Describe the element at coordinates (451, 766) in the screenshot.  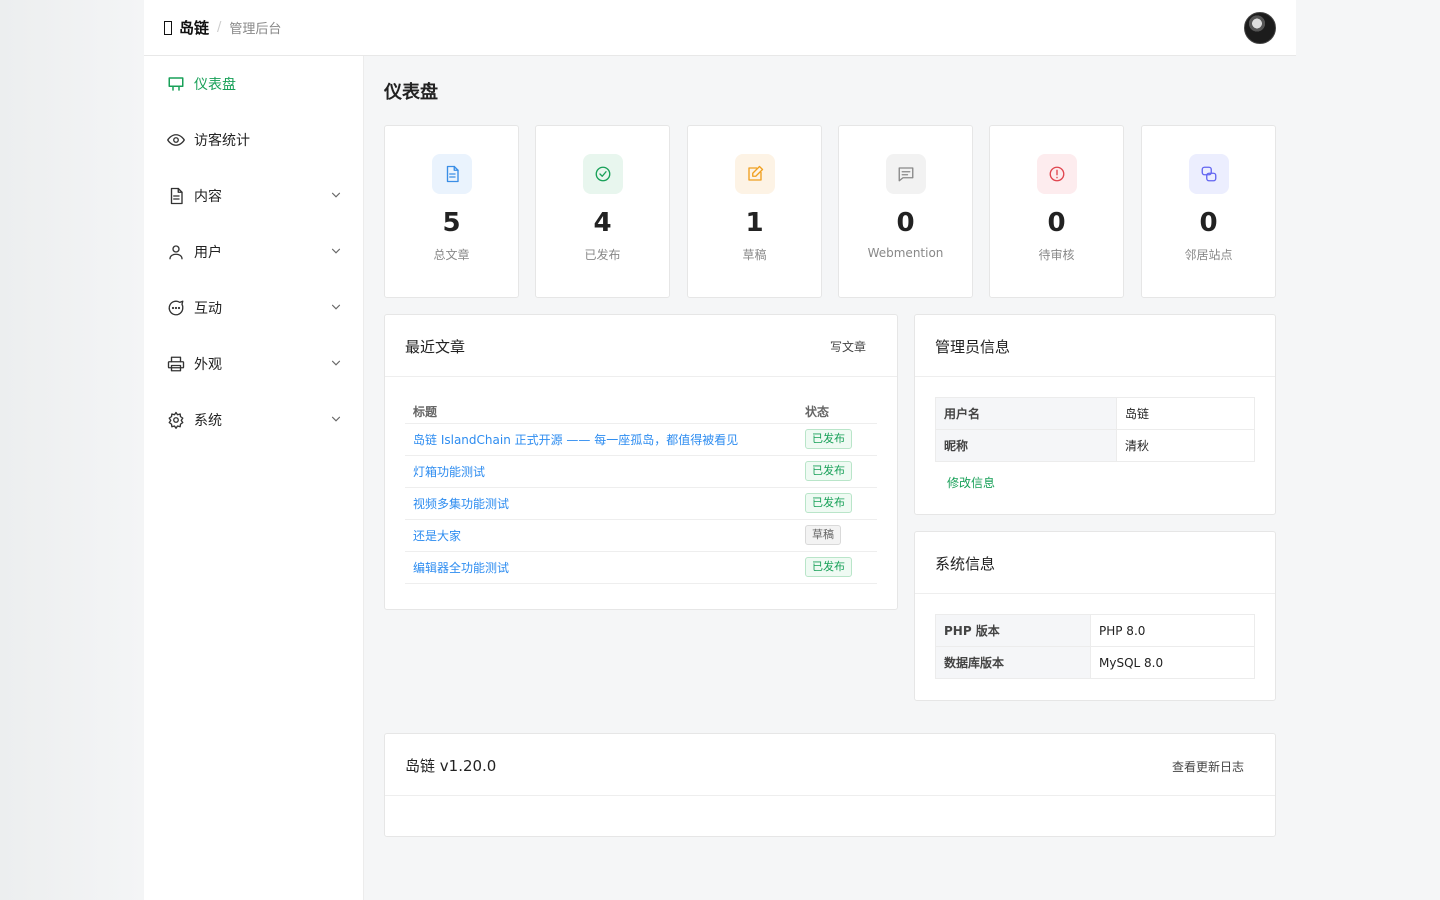
I see `version-title: 岛链 v1.20.0` at that location.